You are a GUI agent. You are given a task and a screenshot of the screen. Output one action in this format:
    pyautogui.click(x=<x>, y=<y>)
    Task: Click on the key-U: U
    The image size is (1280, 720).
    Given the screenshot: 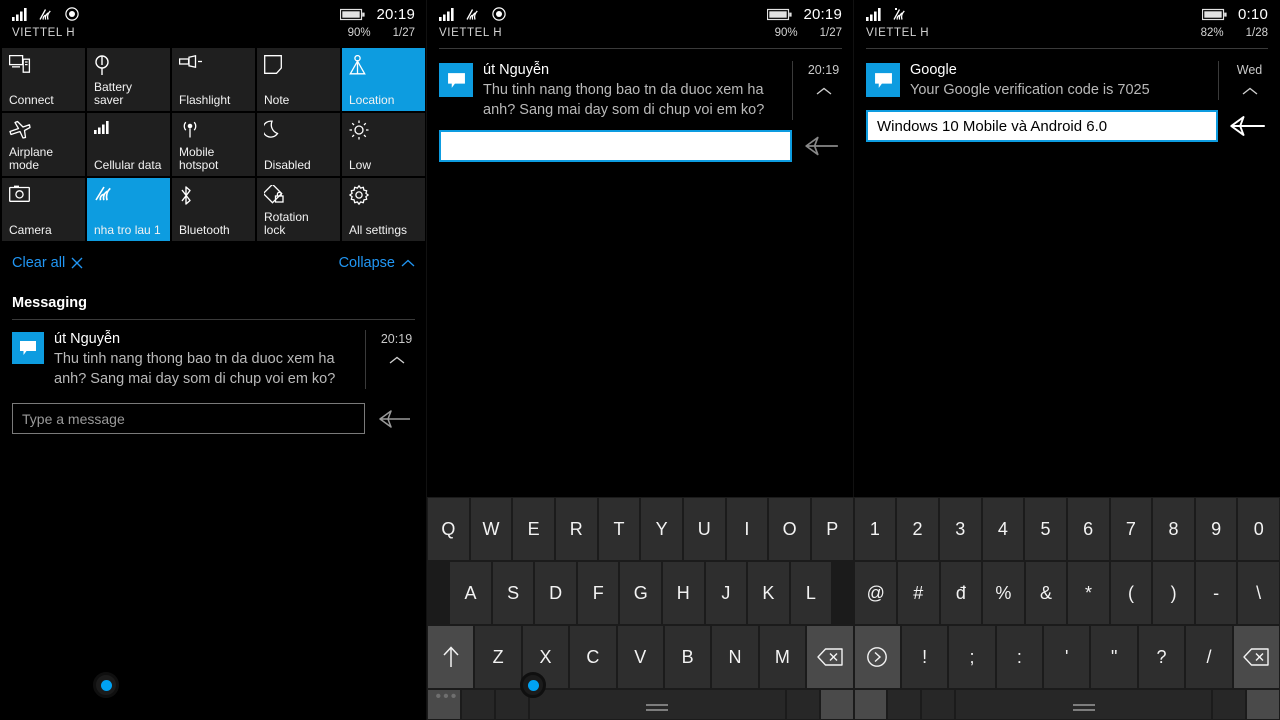 What is the action you would take?
    pyautogui.click(x=704, y=529)
    